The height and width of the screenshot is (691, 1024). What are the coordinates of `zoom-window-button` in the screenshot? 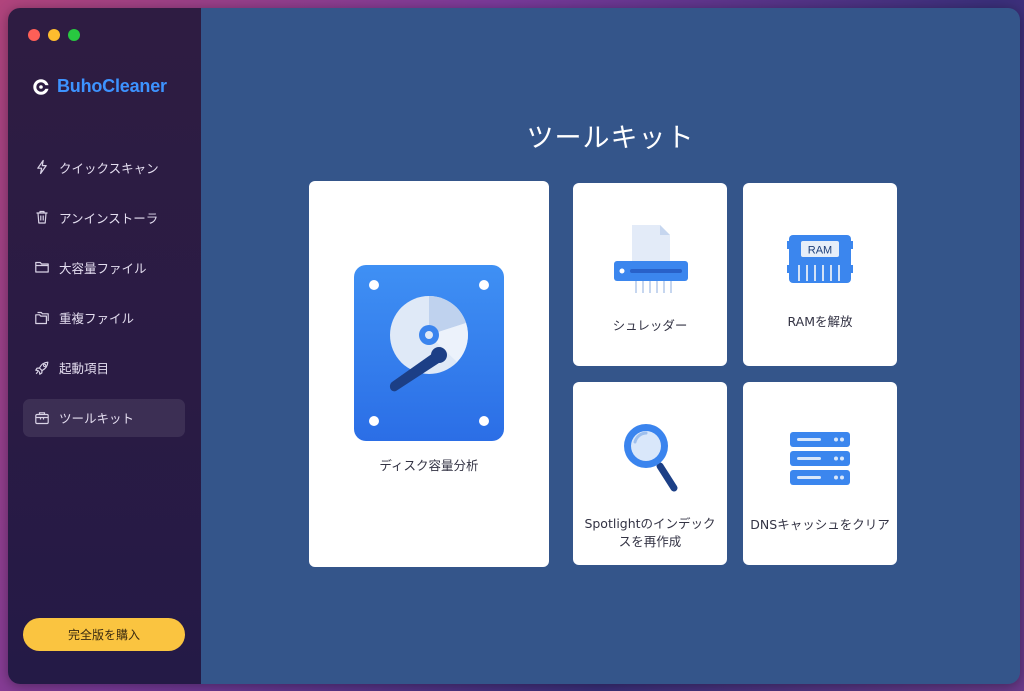 It's located at (74, 35).